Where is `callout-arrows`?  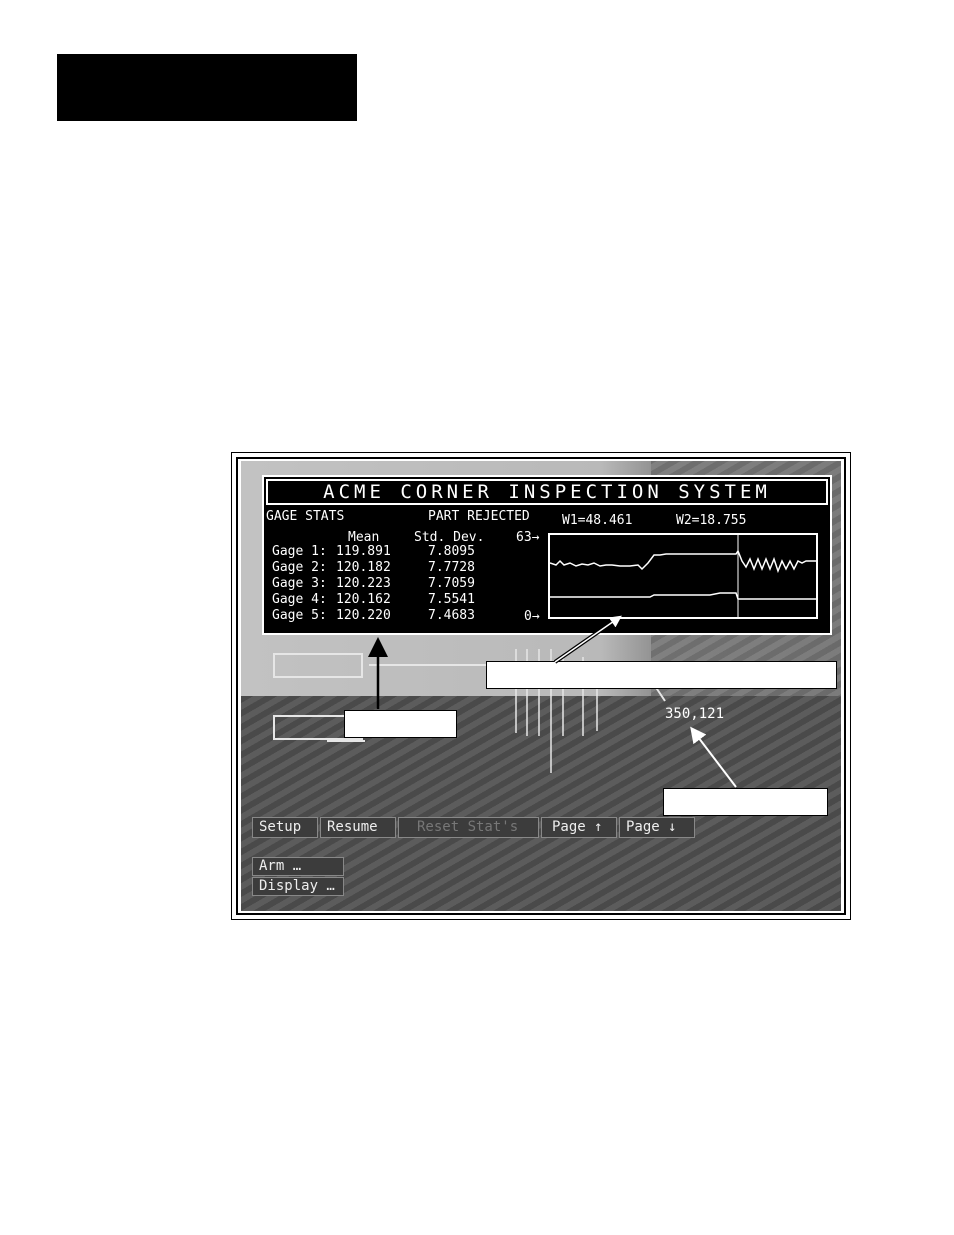 callout-arrows is located at coordinates (552, 701).